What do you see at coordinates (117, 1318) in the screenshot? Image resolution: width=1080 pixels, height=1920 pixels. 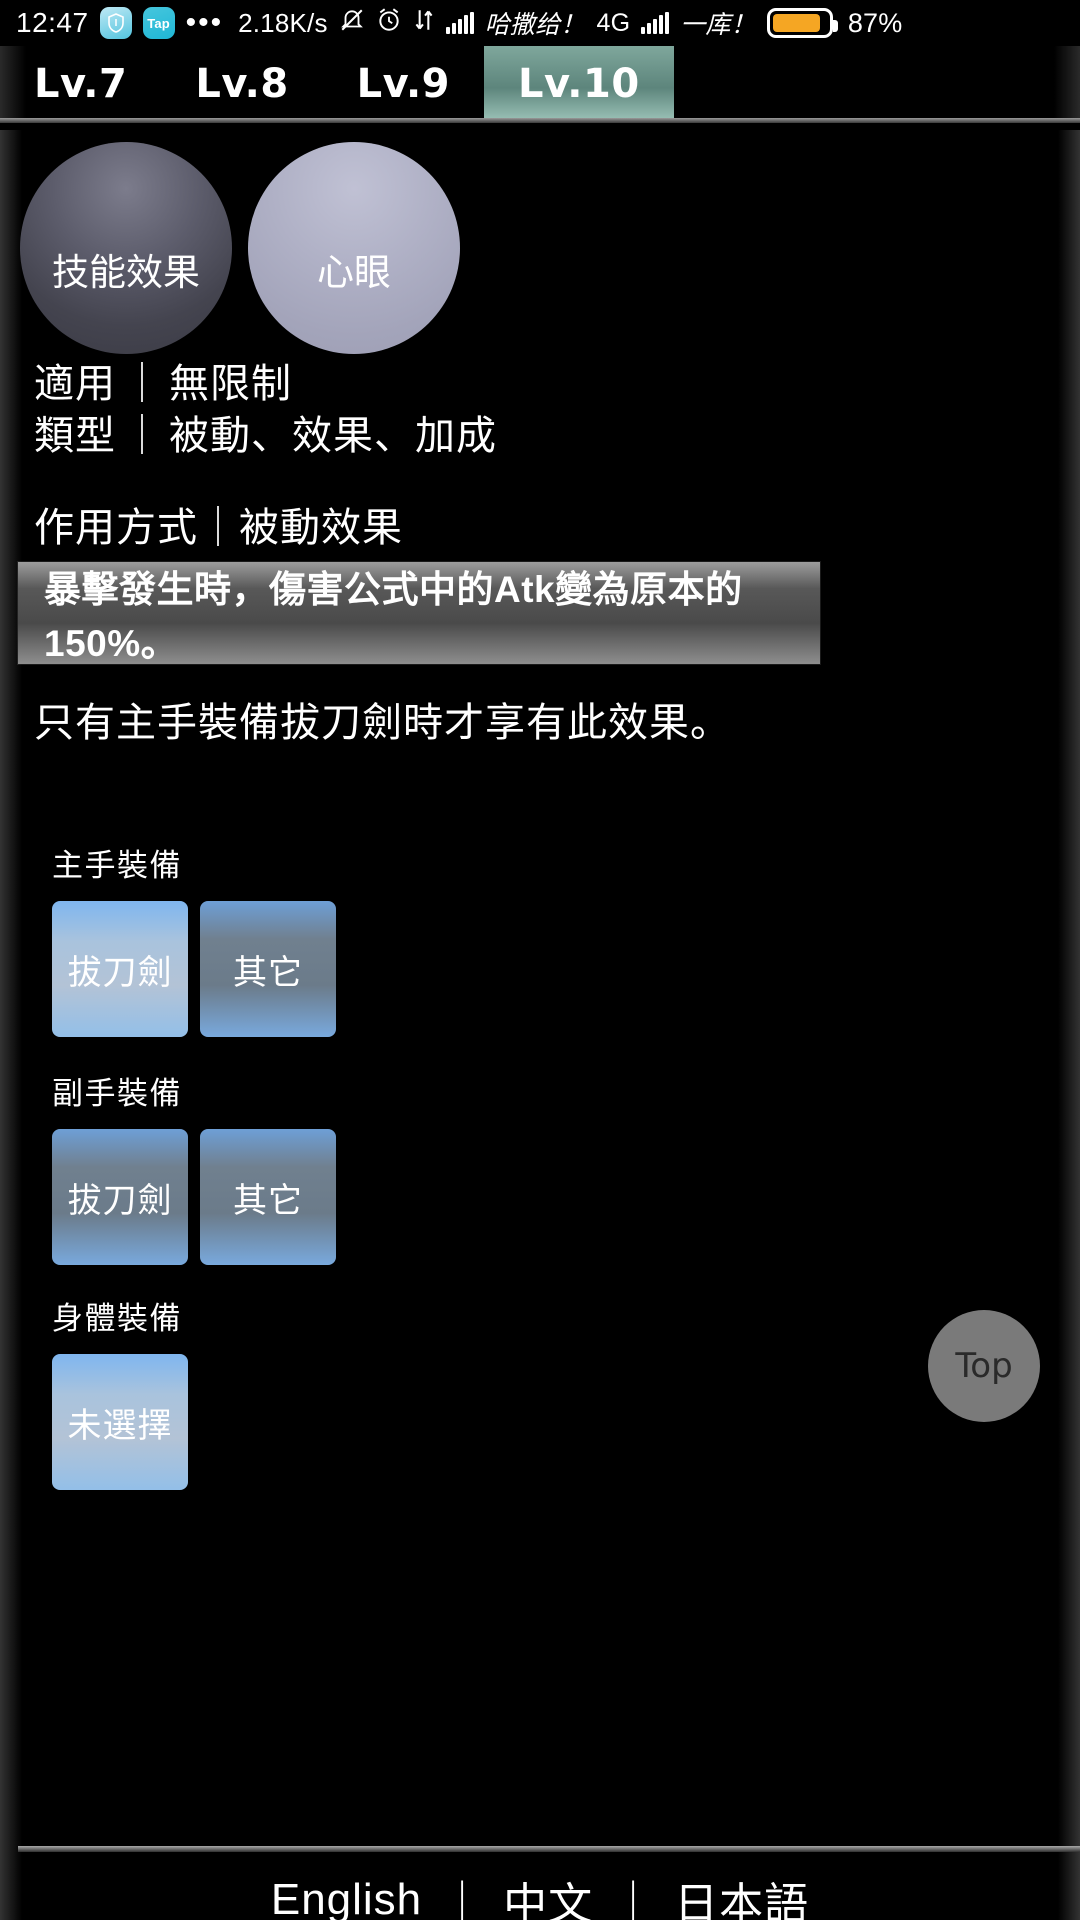 I see `equipment-label-body: 身體裝備` at bounding box center [117, 1318].